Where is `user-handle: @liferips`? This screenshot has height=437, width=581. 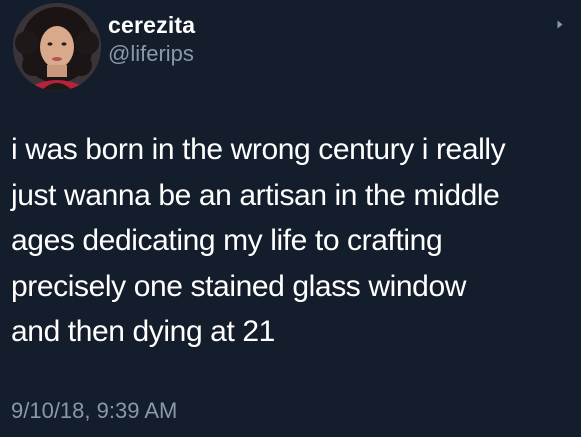 user-handle: @liferips is located at coordinates (151, 54).